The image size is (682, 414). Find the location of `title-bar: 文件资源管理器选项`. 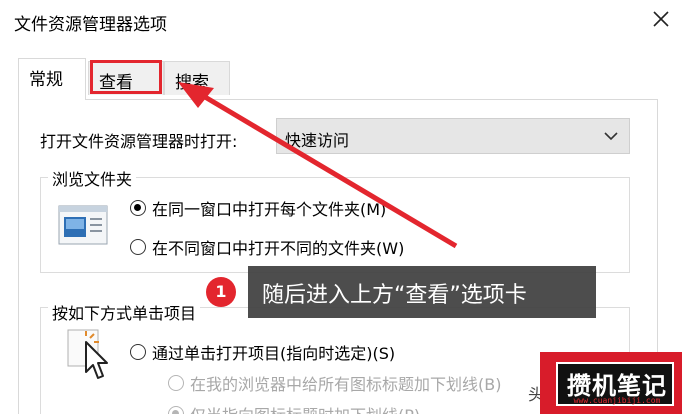

title-bar: 文件资源管理器选项 is located at coordinates (341, 20).